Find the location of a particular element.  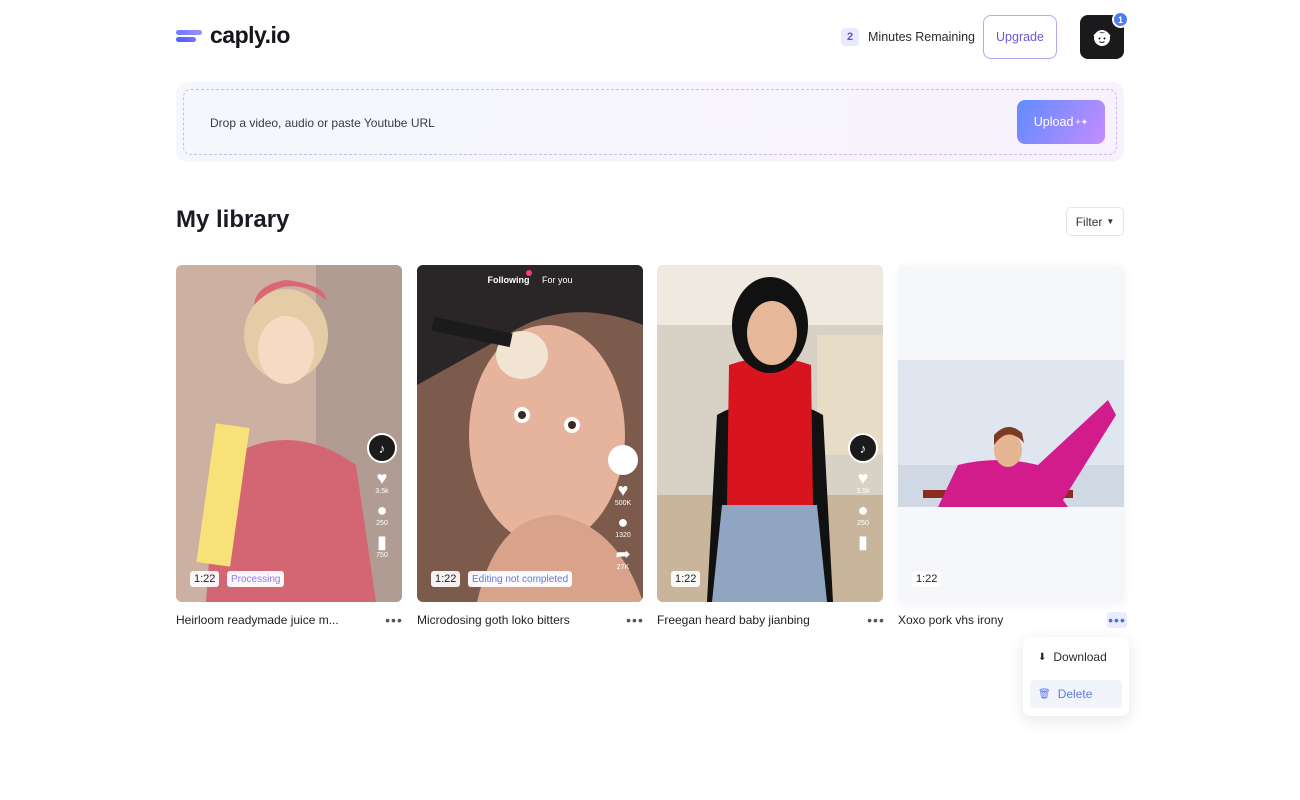

video-title: Microdosing goth loko bitters is located at coordinates (493, 620).